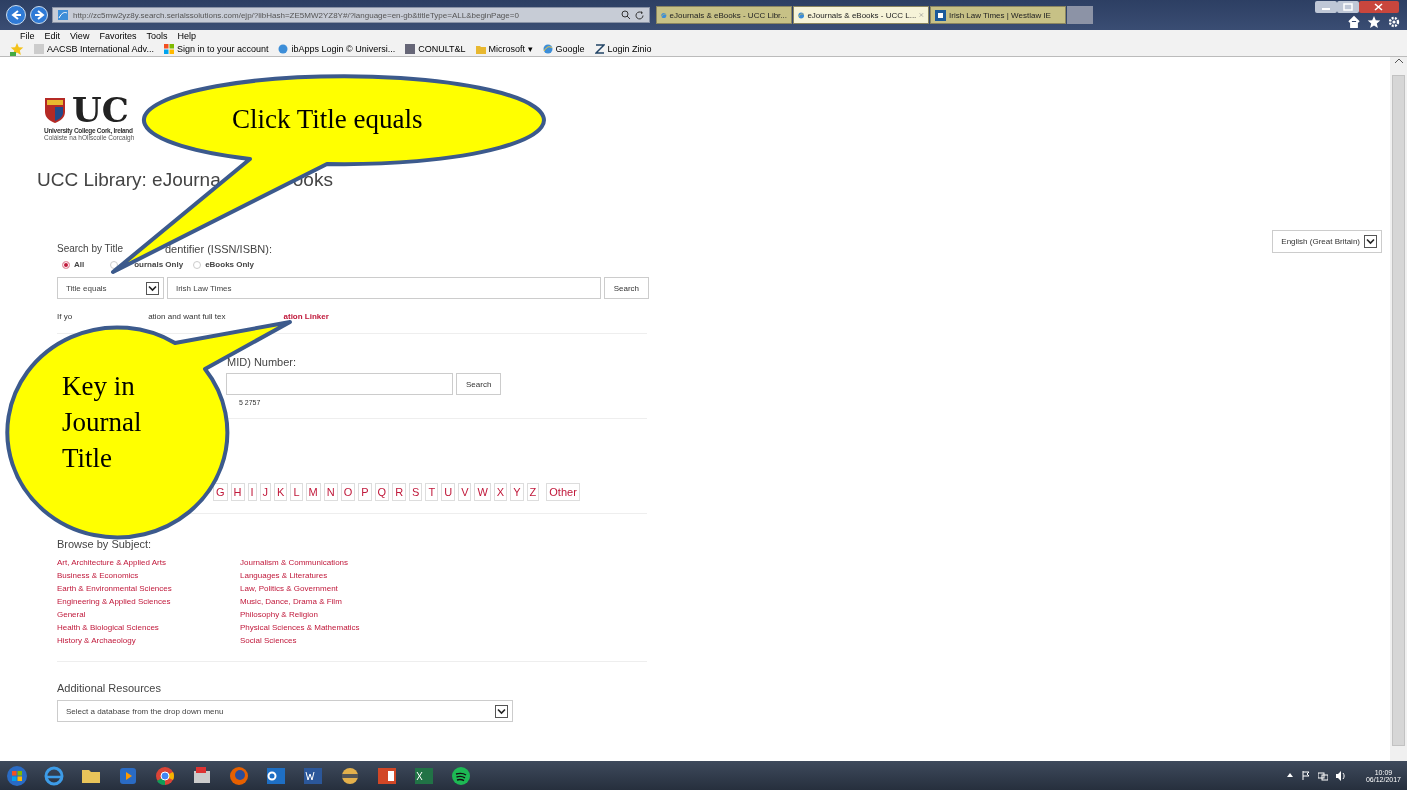 The height and width of the screenshot is (790, 1407). I want to click on subject-link: General, so click(120, 614).